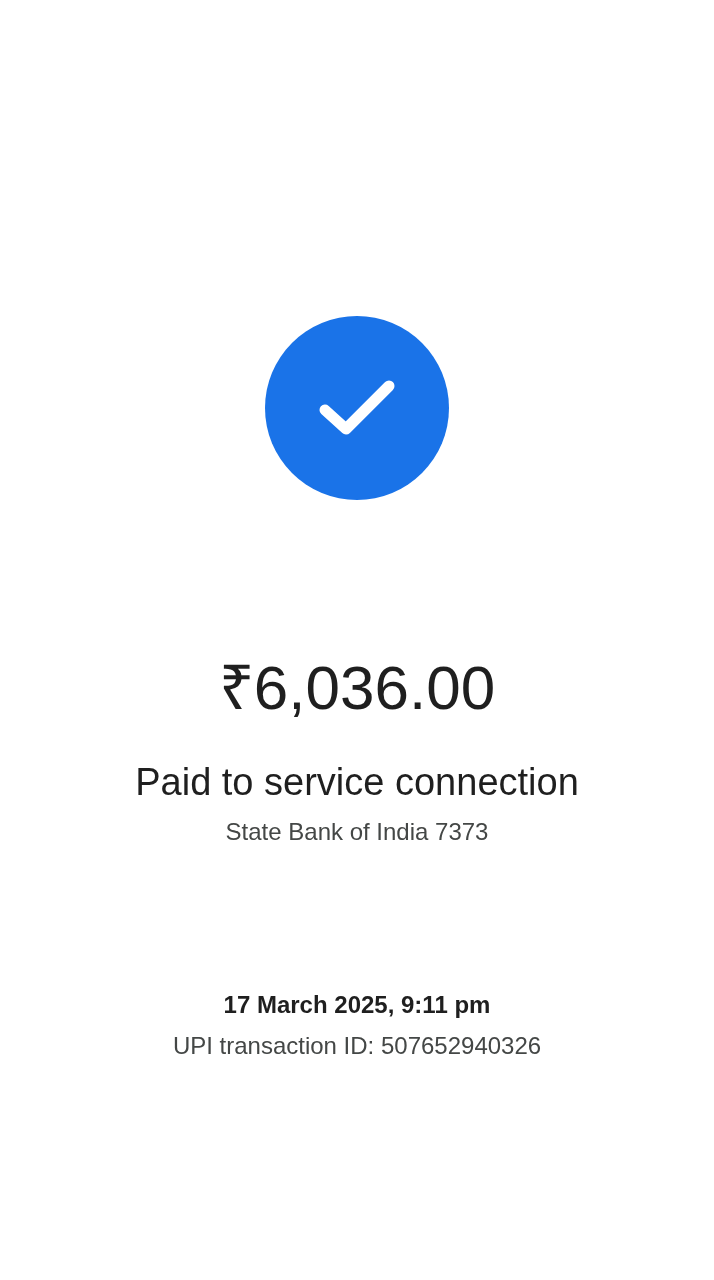 The height and width of the screenshot is (1280, 714). What do you see at coordinates (357, 782) in the screenshot?
I see `recipient: Paid to service connection` at bounding box center [357, 782].